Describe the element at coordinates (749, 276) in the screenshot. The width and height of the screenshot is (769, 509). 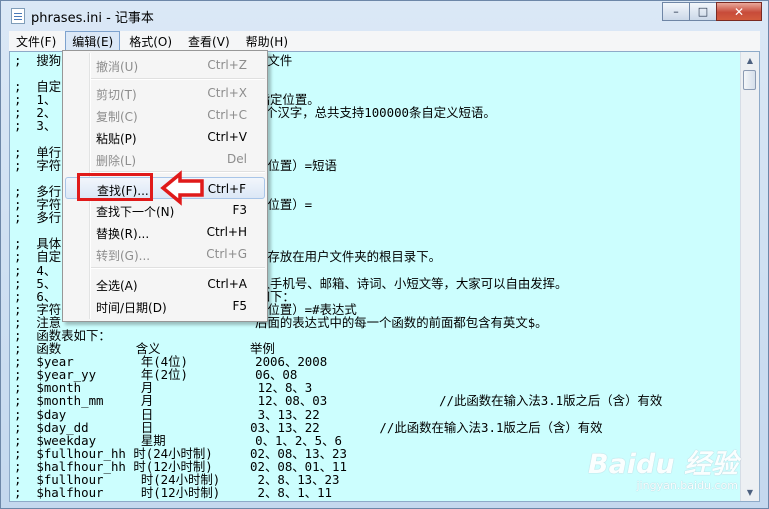
I see `vertical-scrollbar: ▲ ▼` at that location.